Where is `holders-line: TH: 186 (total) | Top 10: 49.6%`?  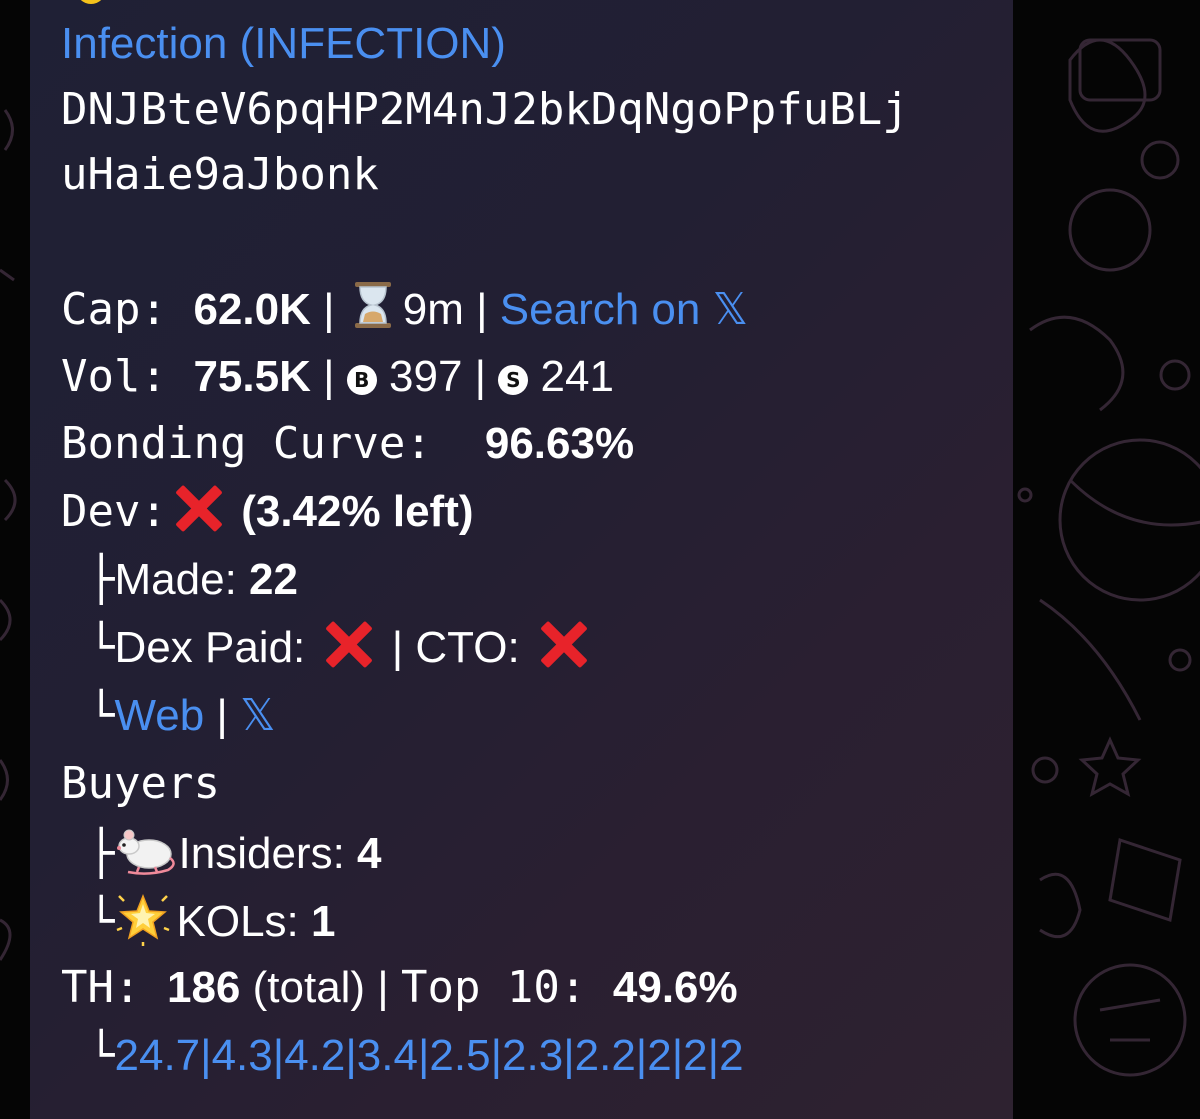
holders-line: TH: 186 (total) | Top 10: 49.6% is located at coordinates (399, 988).